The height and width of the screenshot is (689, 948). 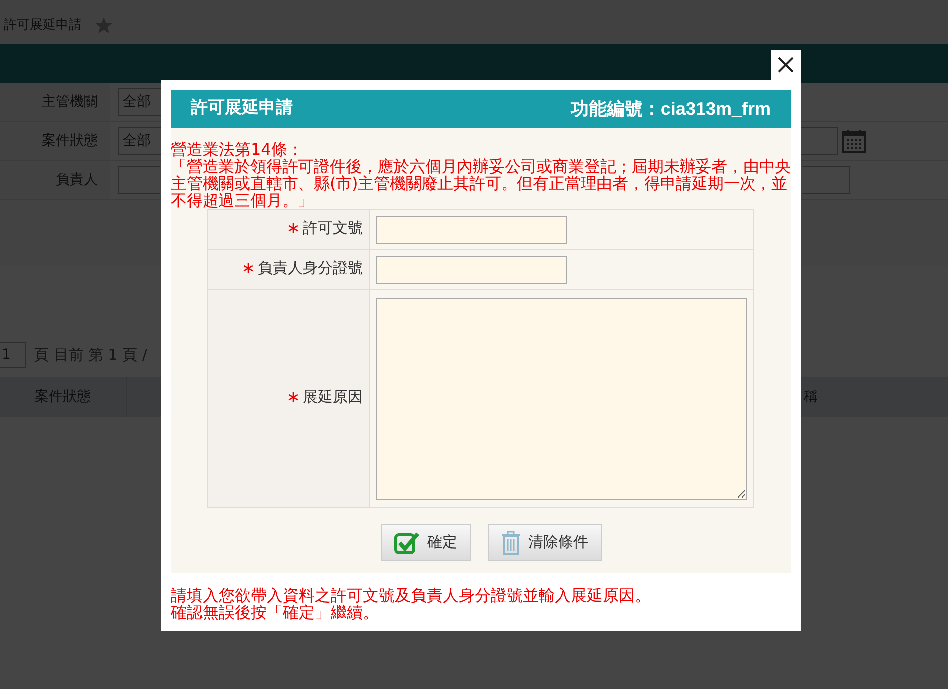 I want to click on instruction-note: 請填入您欲帶入資料之許可文號及負責人身分證號並輸入展延原因。, so click(x=411, y=595).